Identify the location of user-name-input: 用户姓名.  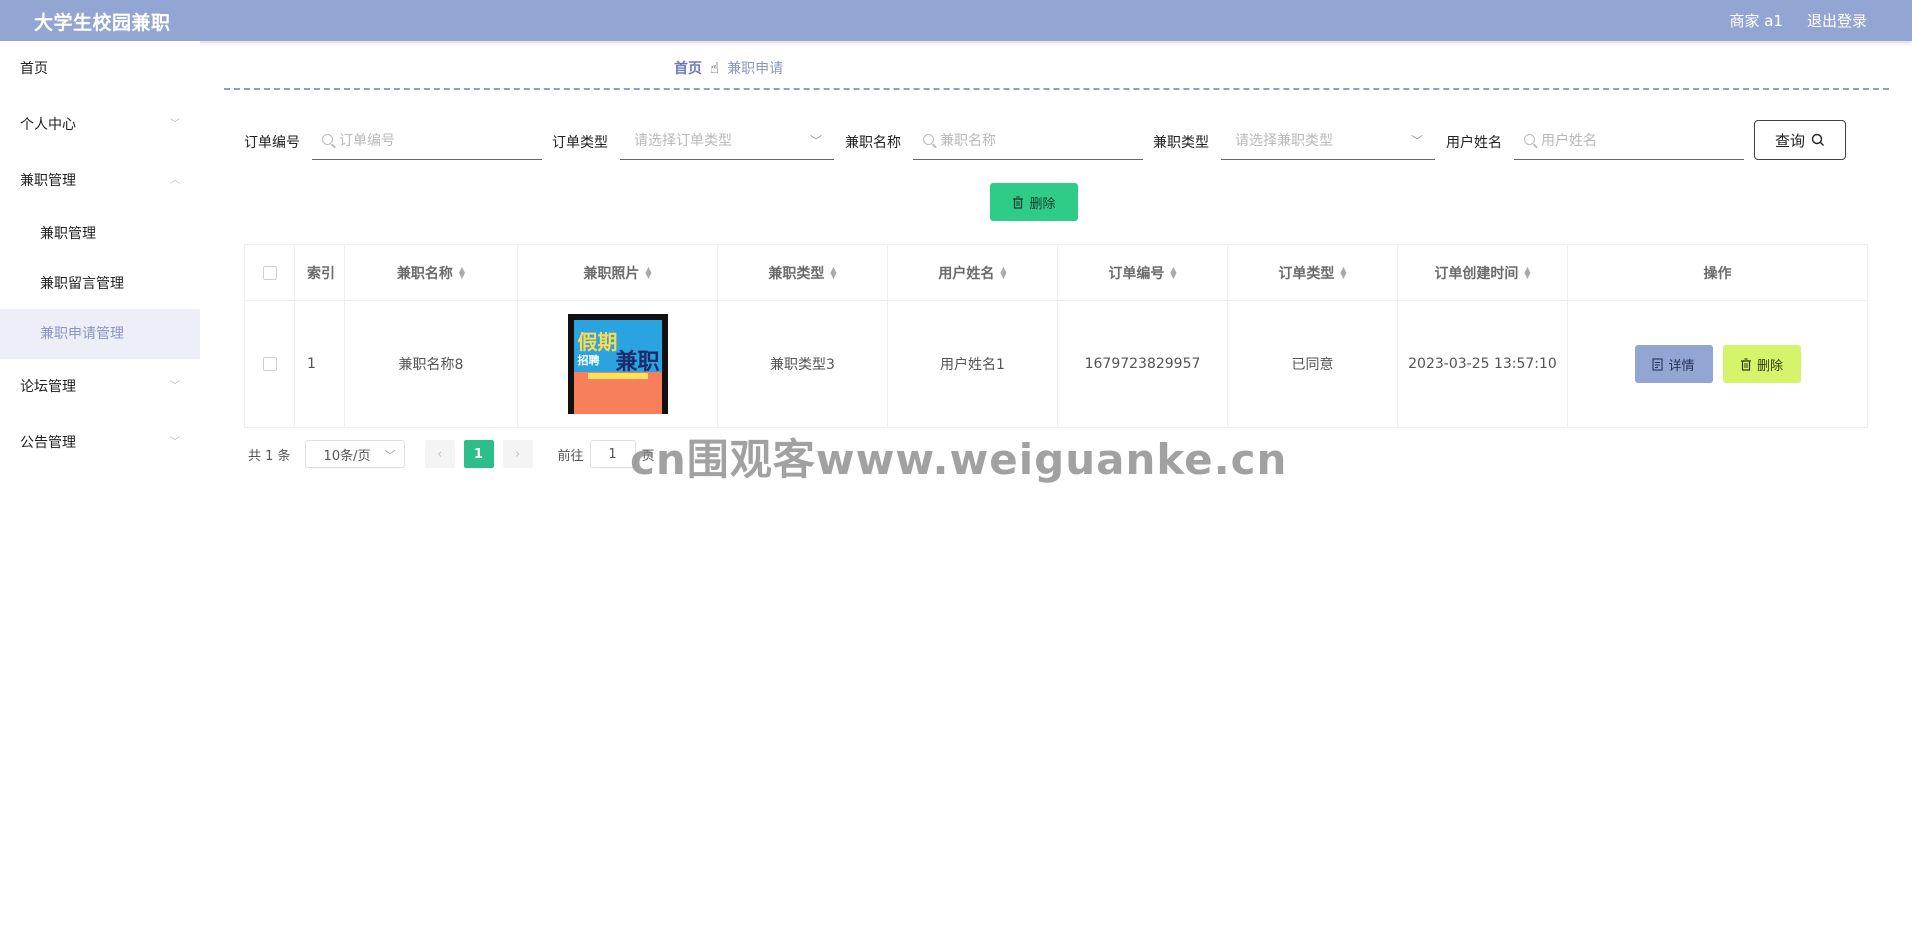
(1629, 140).